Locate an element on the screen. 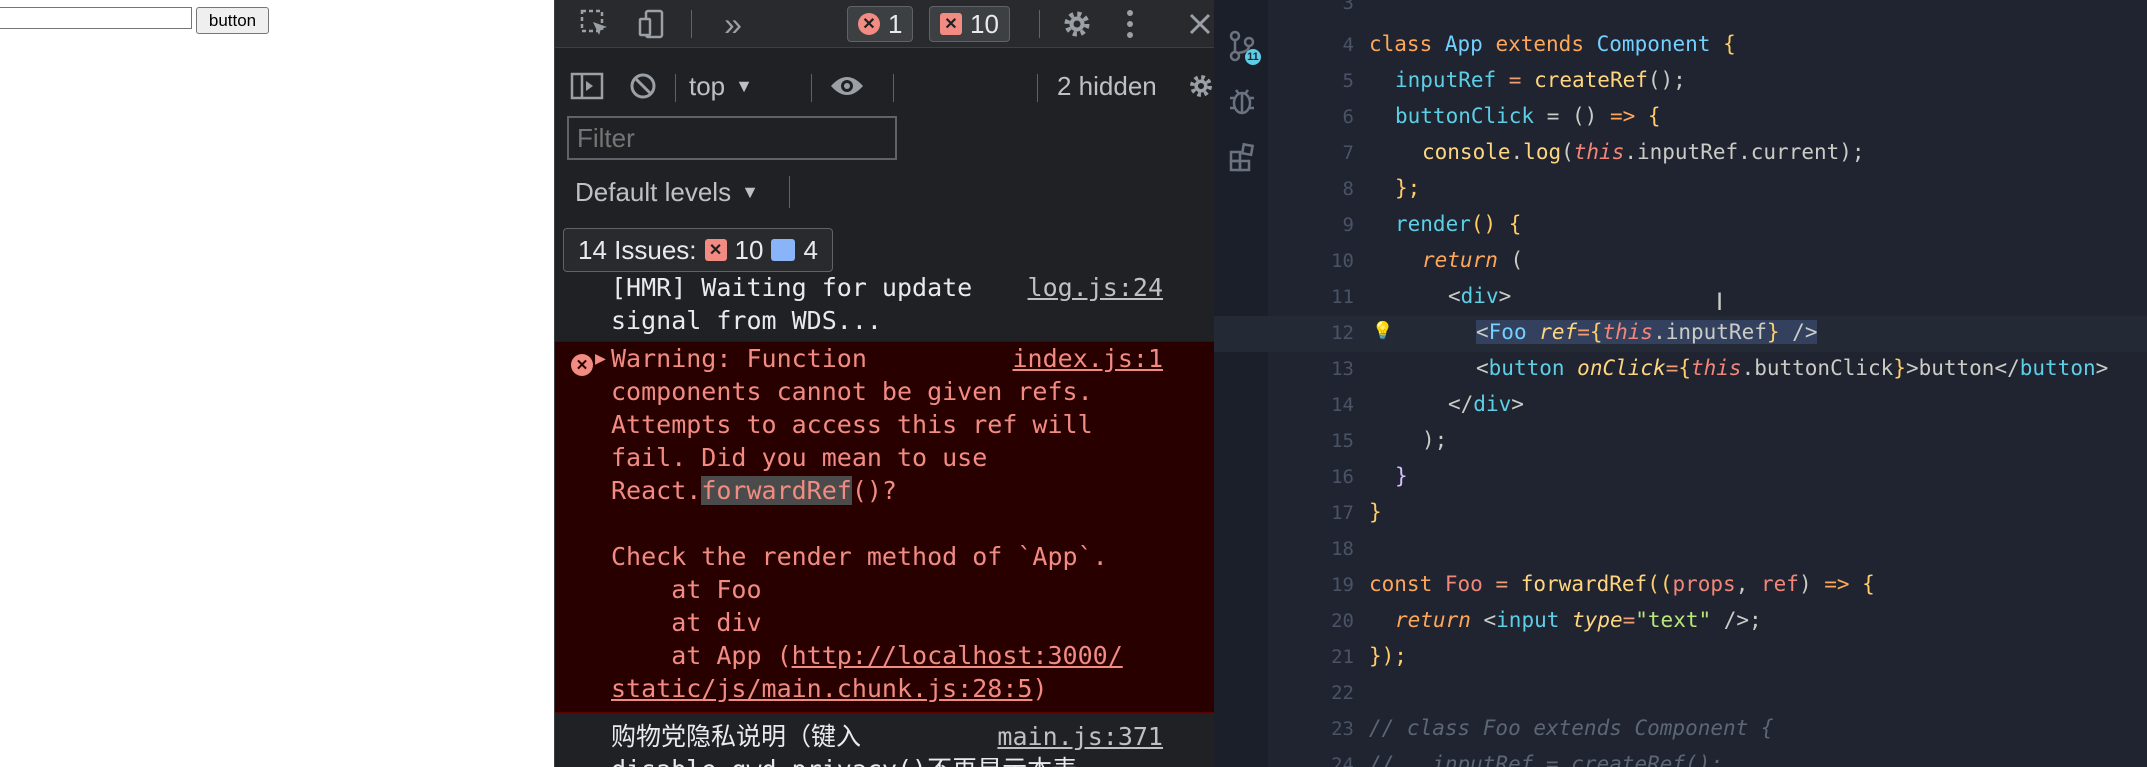  punctuation: = () is located at coordinates (1572, 116).